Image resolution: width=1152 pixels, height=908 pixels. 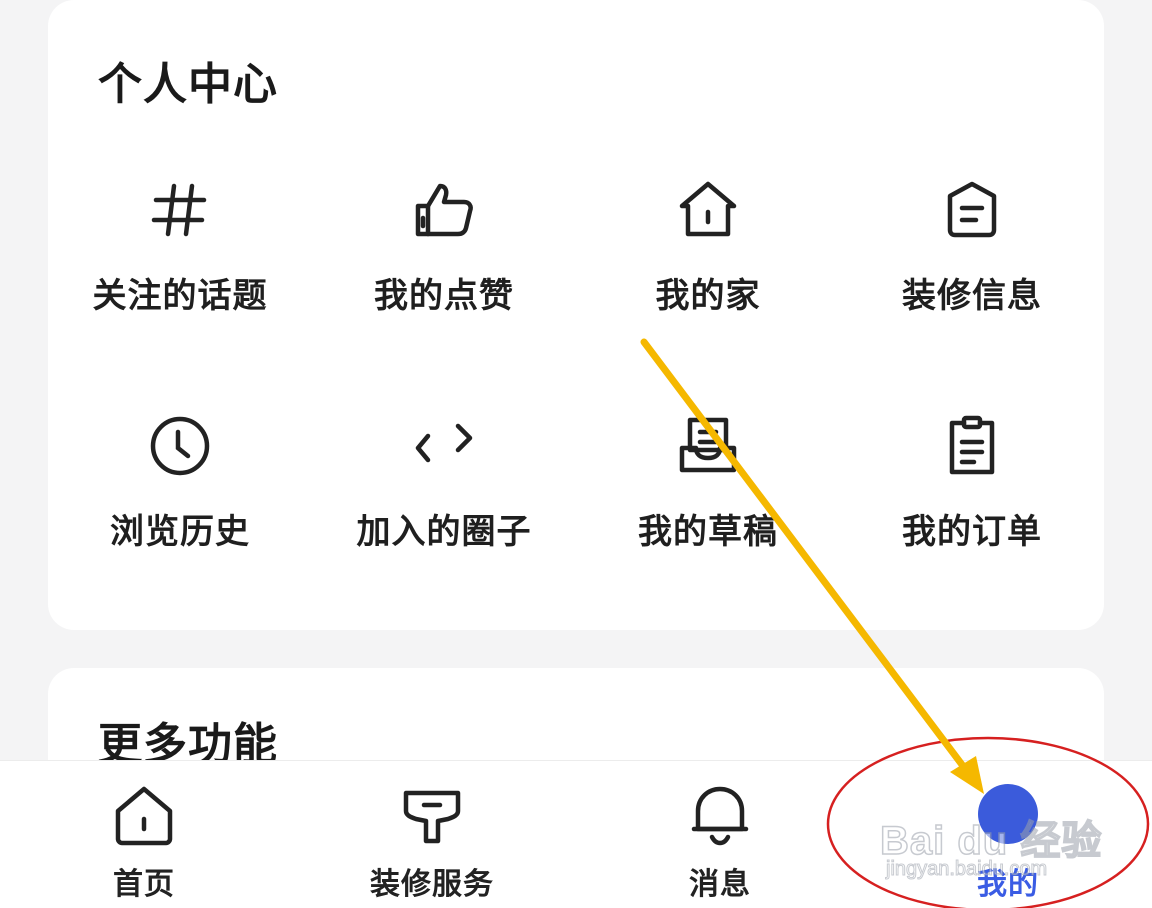 I want to click on hashtag-icon, so click(x=180, y=210).